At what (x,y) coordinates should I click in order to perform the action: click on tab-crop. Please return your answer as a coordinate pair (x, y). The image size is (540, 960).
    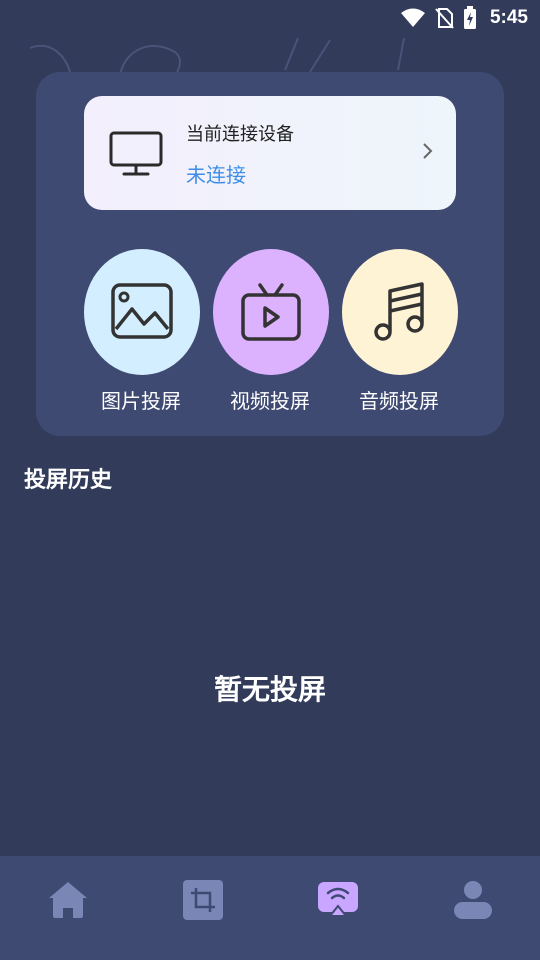
    Looking at the image, I should click on (202, 902).